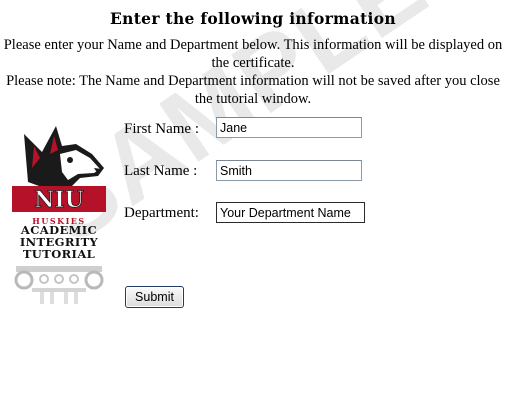 The height and width of the screenshot is (403, 506). What do you see at coordinates (290, 212) in the screenshot?
I see `department-input` at bounding box center [290, 212].